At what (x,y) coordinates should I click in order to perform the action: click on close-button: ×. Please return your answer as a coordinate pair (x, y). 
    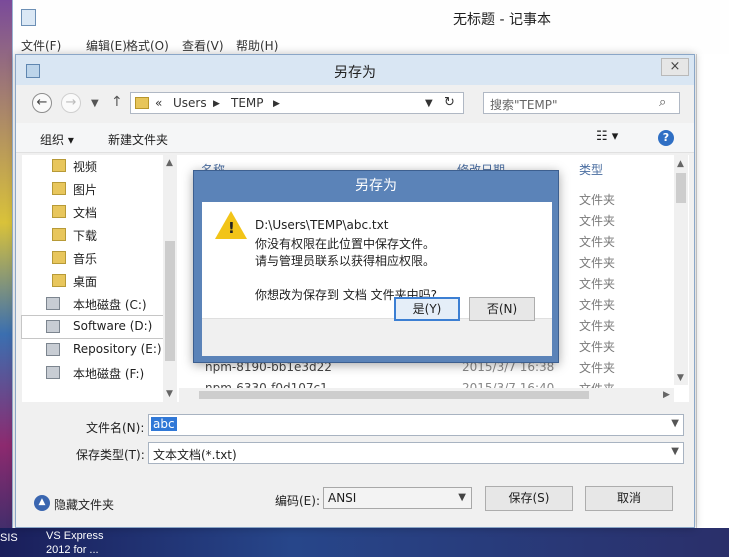
    Looking at the image, I should click on (675, 67).